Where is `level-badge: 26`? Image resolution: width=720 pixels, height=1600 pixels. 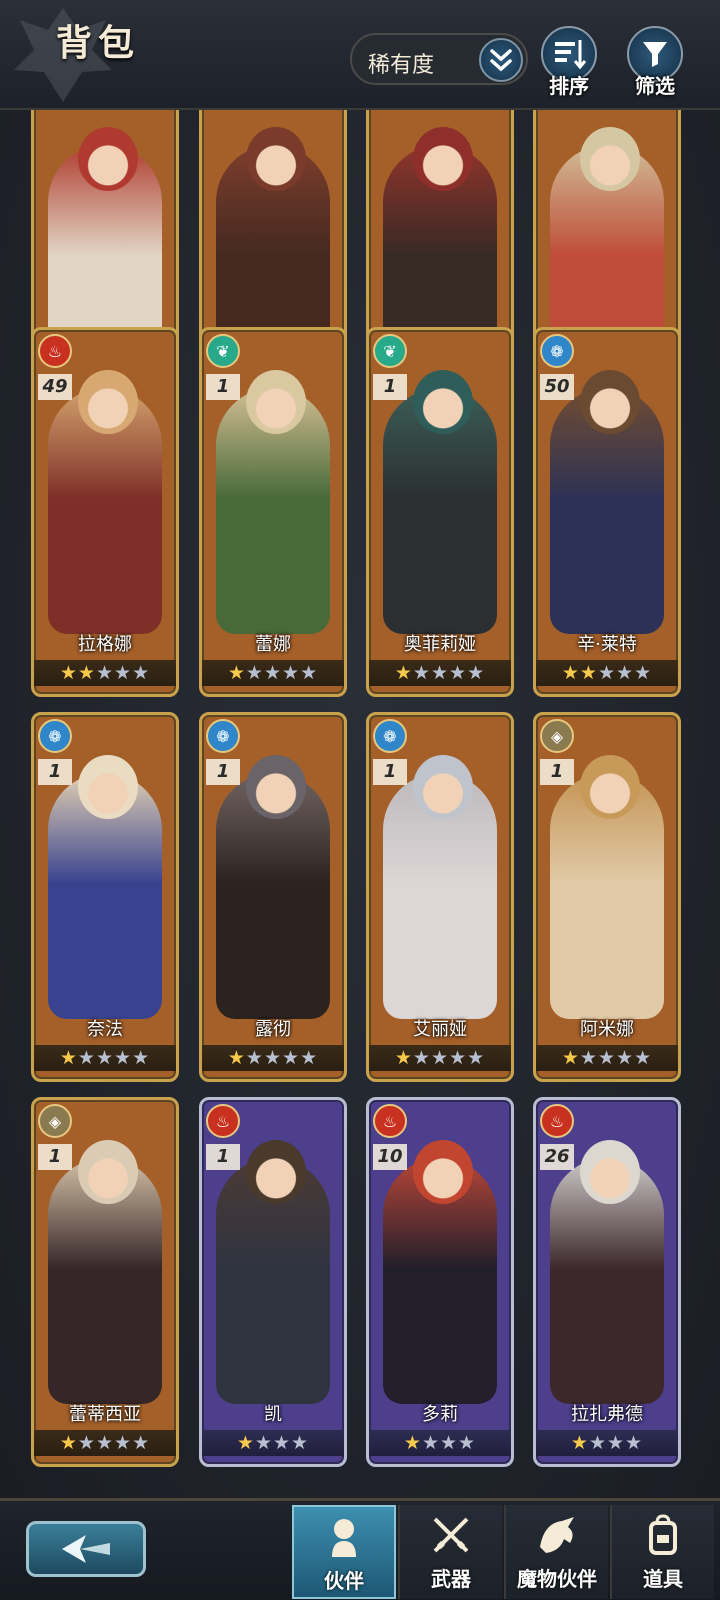
level-badge: 26 is located at coordinates (557, 1157).